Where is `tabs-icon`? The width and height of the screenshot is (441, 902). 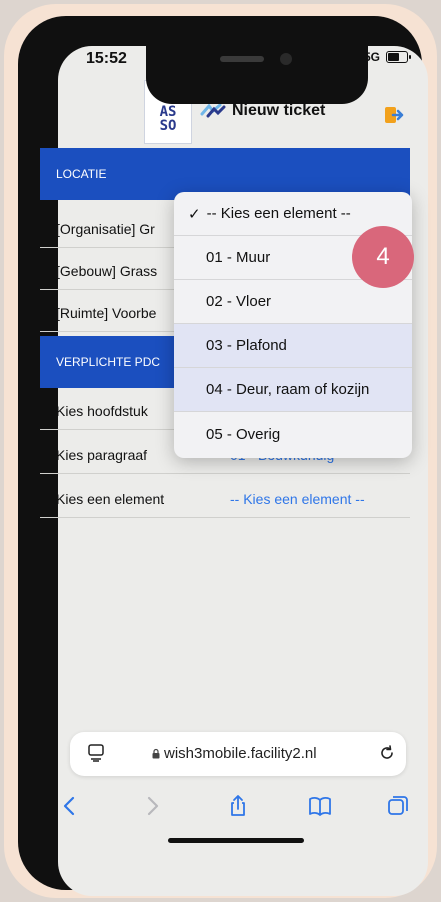
tabs-icon is located at coordinates (398, 806).